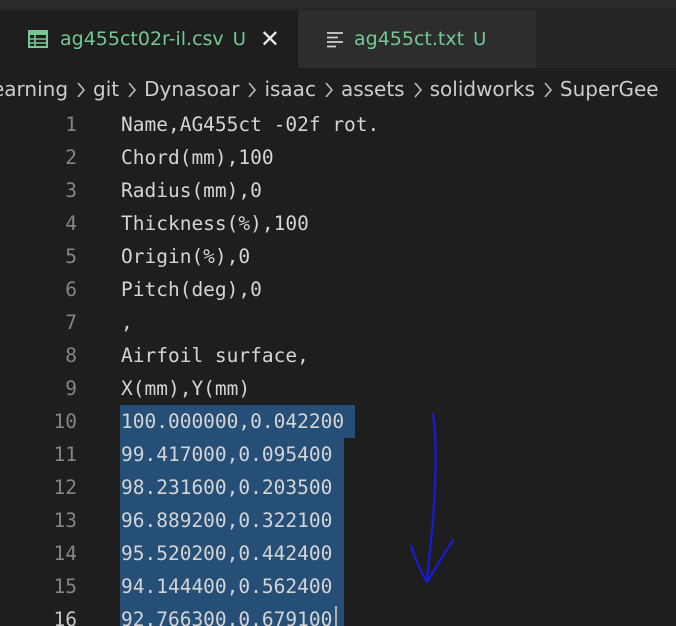 The image size is (676, 626). I want to click on line-text: Thickness(%),100, so click(215, 223).